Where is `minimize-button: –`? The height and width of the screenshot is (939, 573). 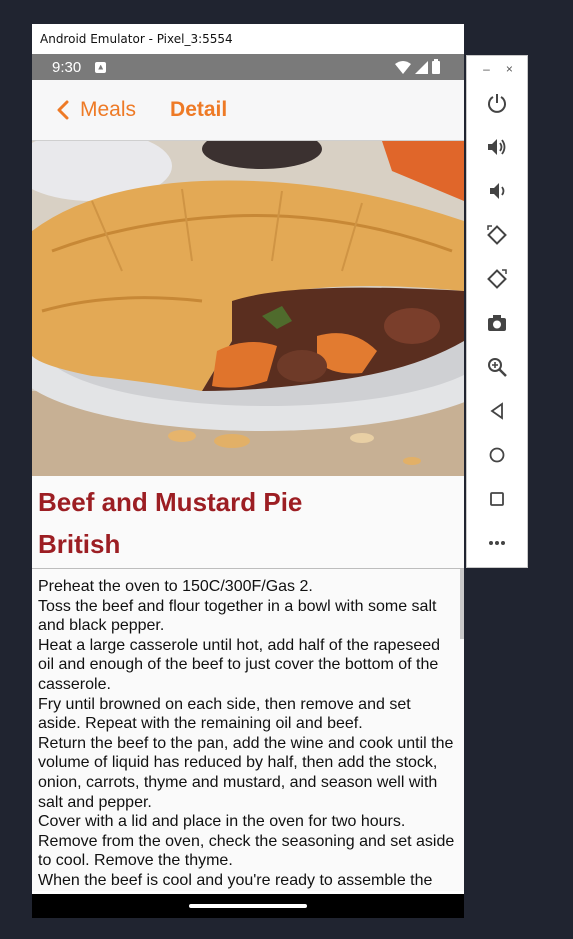 minimize-button: – is located at coordinates (486, 69).